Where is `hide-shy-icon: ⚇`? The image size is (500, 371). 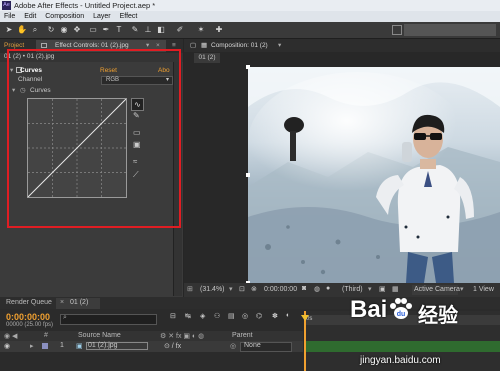
hide-shy-icon: ⚇ is located at coordinates (217, 316).